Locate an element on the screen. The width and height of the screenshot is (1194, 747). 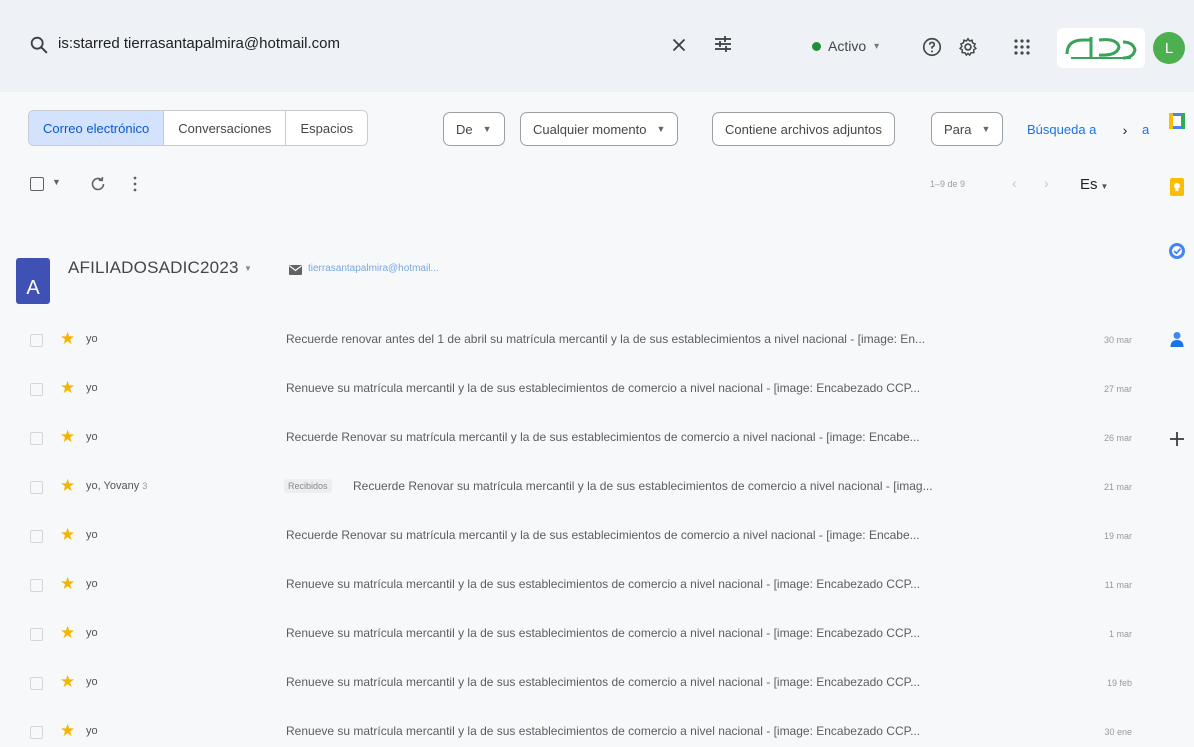
status-label: Activo is located at coordinates (847, 46).